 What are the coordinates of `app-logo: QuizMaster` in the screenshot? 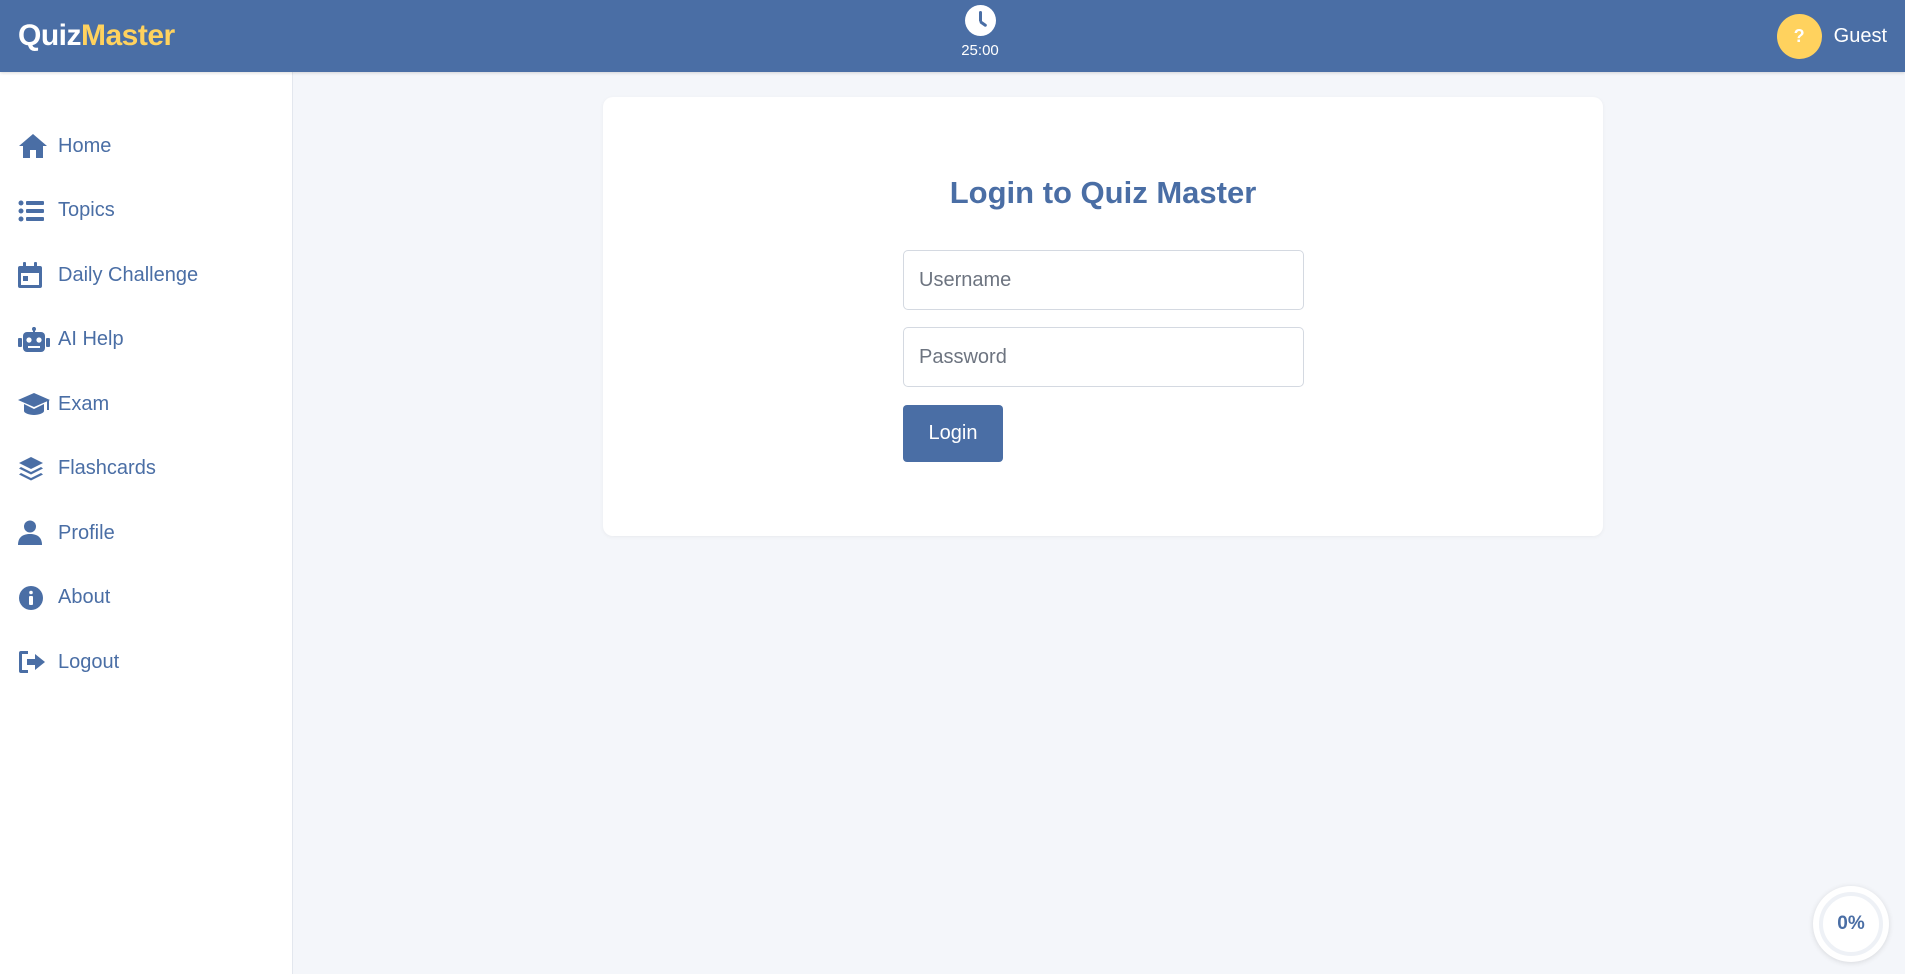 It's located at (96, 36).